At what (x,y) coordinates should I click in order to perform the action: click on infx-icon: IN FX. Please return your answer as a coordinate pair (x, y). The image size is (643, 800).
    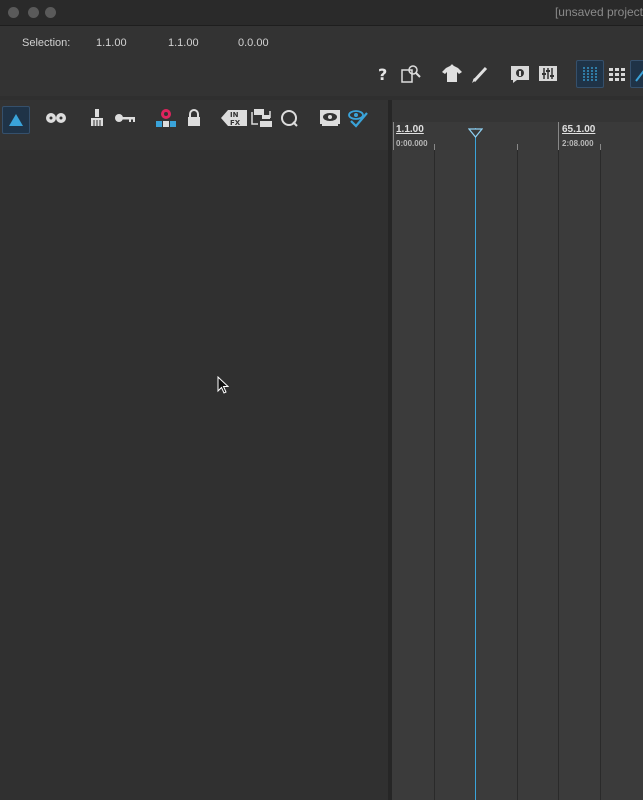
    Looking at the image, I should click on (234, 118).